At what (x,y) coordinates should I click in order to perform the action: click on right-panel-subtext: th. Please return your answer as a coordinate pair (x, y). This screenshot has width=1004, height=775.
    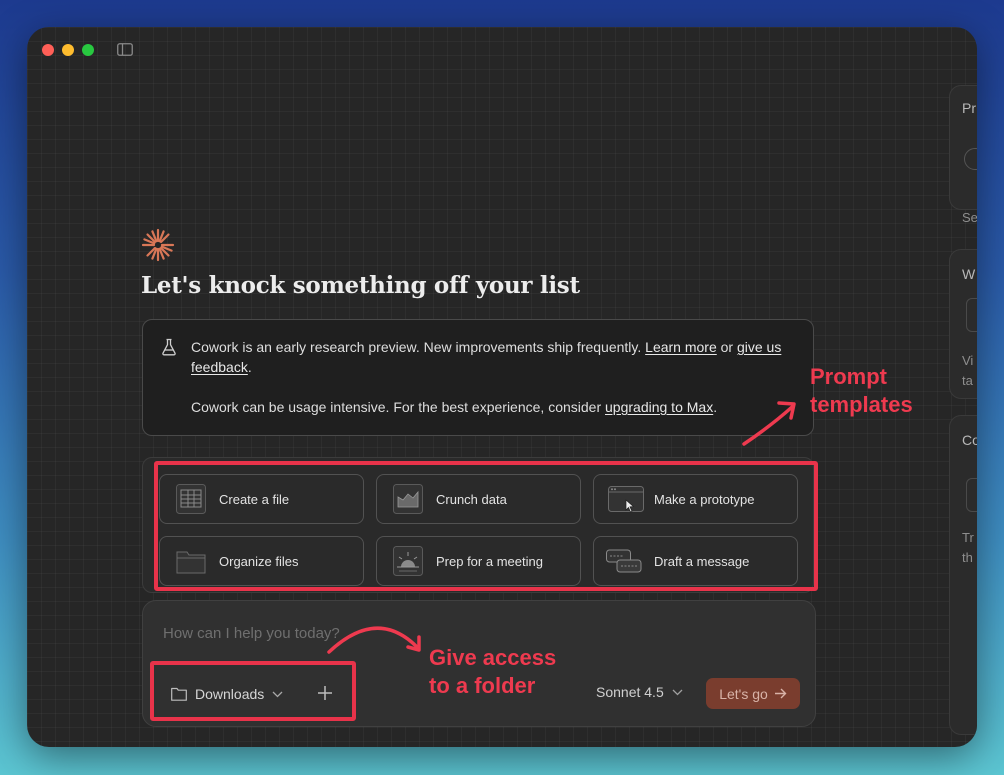
    Looking at the image, I should click on (967, 557).